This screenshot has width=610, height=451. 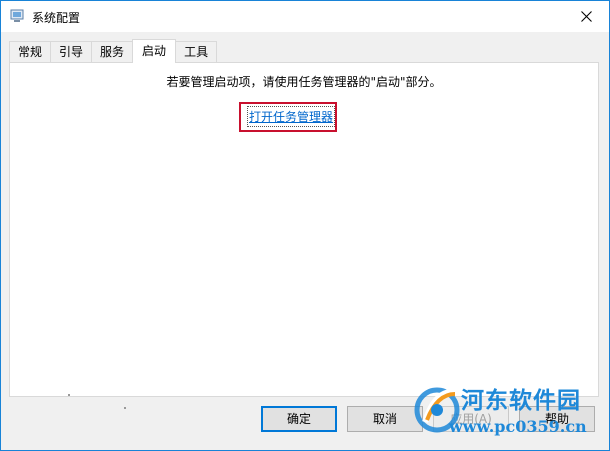 What do you see at coordinates (305, 16) in the screenshot?
I see `title-bar: 系统配置` at bounding box center [305, 16].